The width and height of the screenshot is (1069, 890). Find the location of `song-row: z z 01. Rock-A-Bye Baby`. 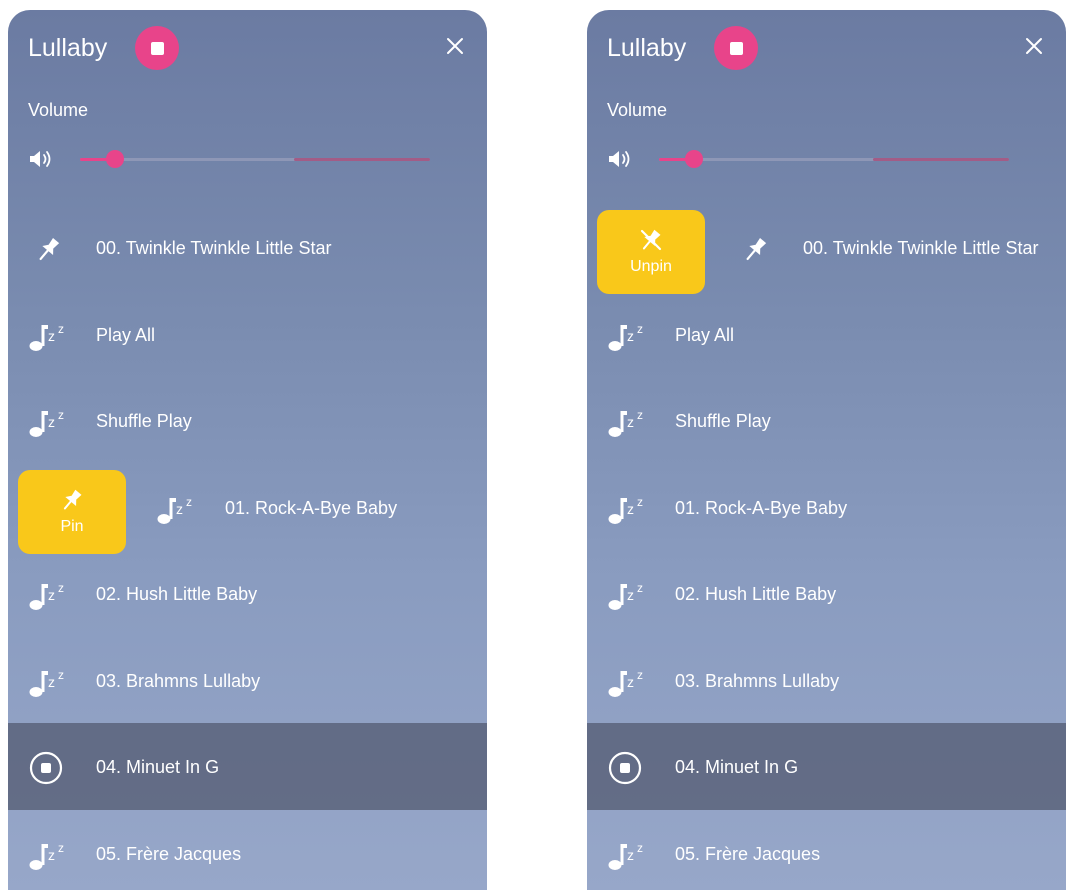

song-row: z z 01. Rock-A-Bye Baby is located at coordinates (826, 507).